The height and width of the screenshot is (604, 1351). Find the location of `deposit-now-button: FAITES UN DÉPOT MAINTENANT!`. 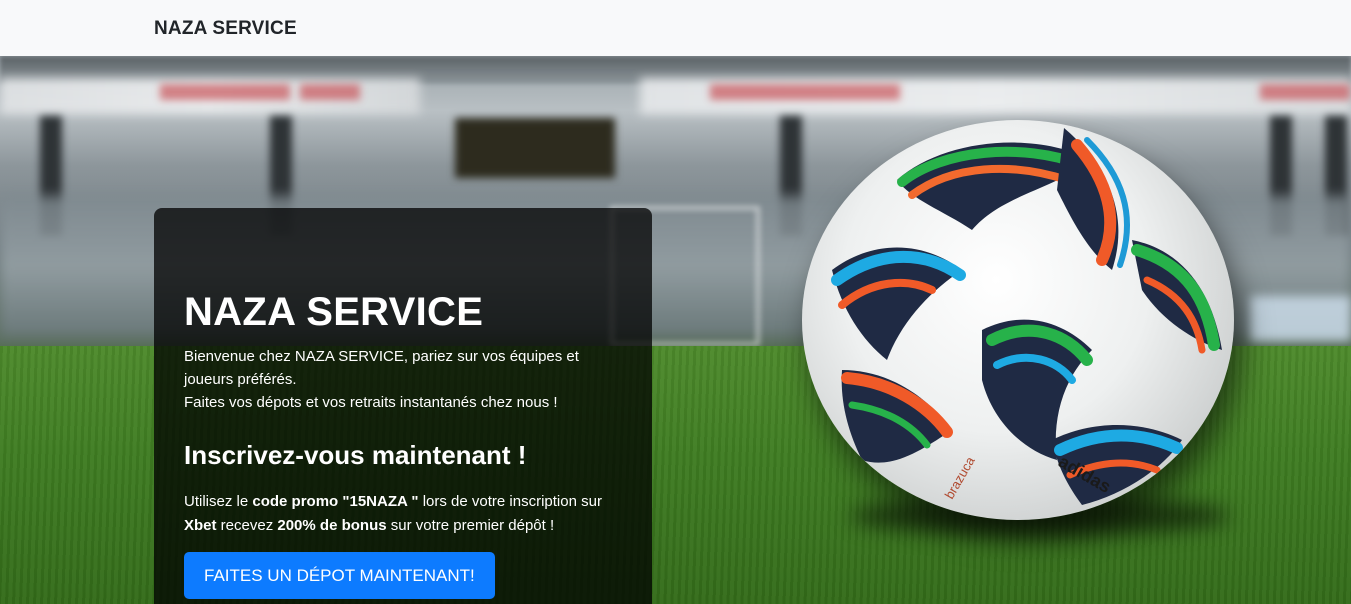

deposit-now-button: FAITES UN DÉPOT MAINTENANT! is located at coordinates (339, 575).